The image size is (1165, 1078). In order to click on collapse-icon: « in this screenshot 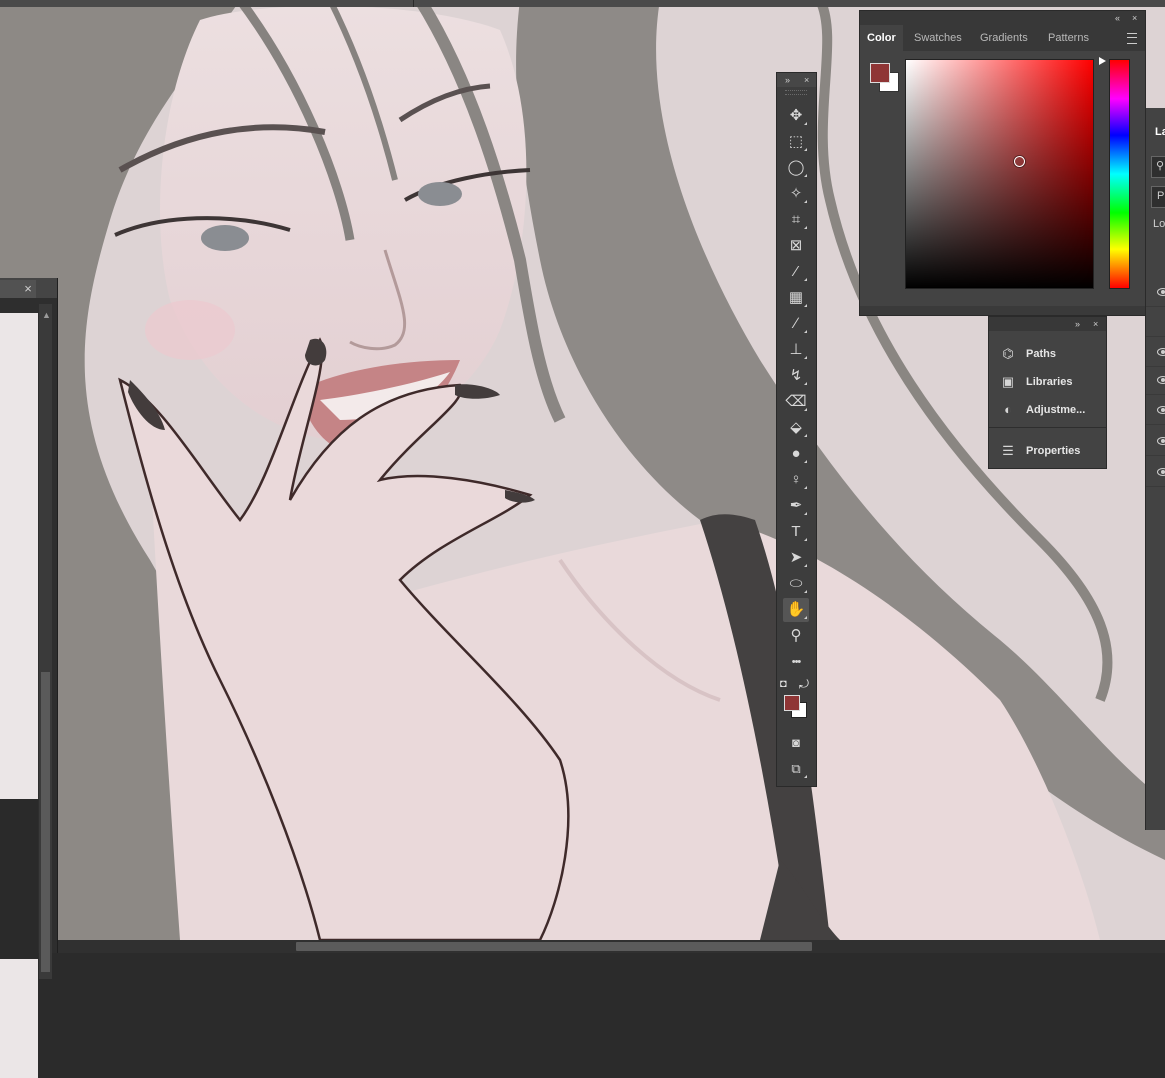, I will do `click(1117, 18)`.